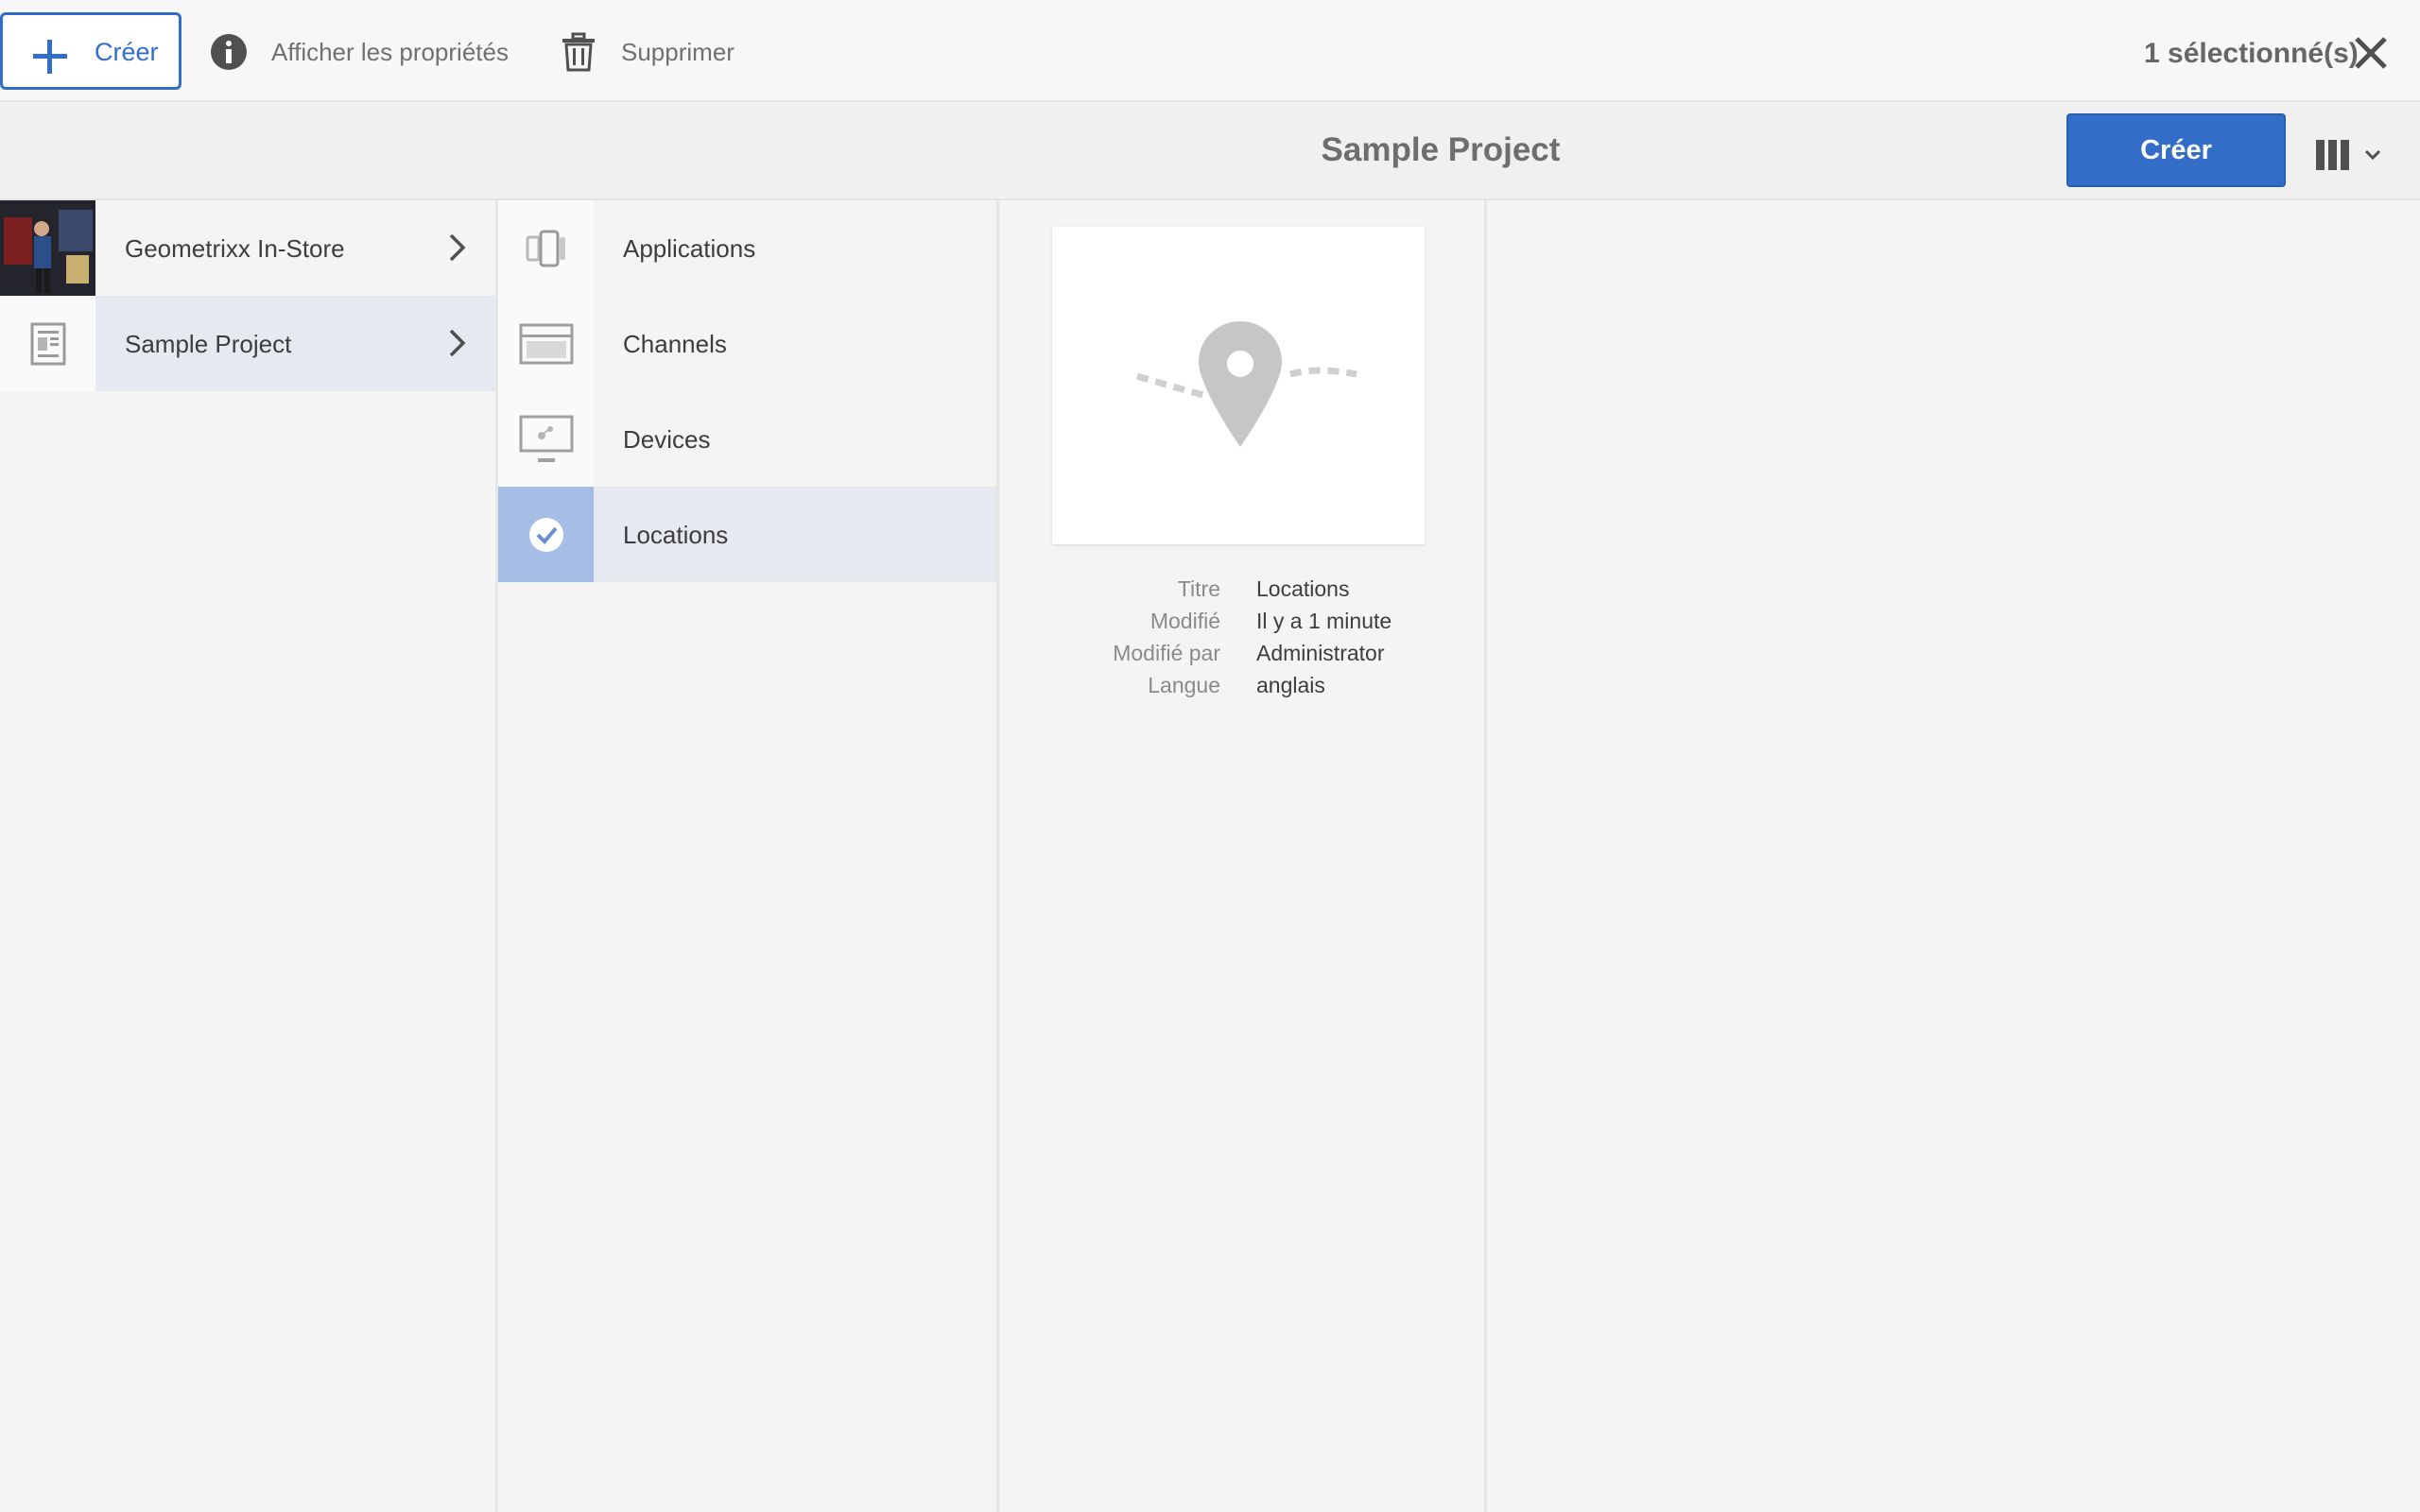 Image resolution: width=2420 pixels, height=1512 pixels. Describe the element at coordinates (1210, 151) in the screenshot. I see `title-bar: Sample Project Créer` at that location.